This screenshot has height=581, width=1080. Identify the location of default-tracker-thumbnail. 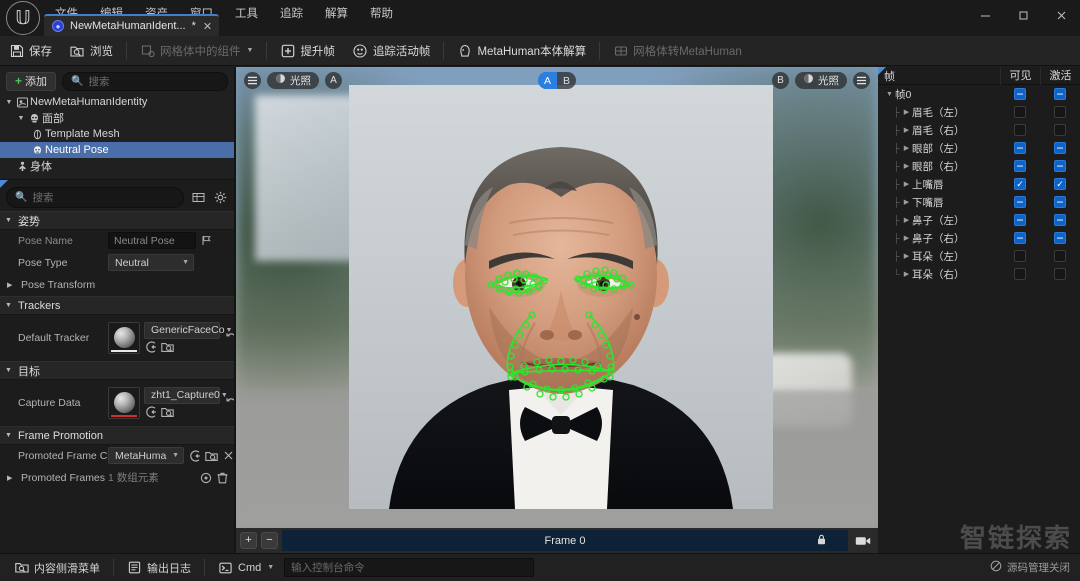
(124, 337).